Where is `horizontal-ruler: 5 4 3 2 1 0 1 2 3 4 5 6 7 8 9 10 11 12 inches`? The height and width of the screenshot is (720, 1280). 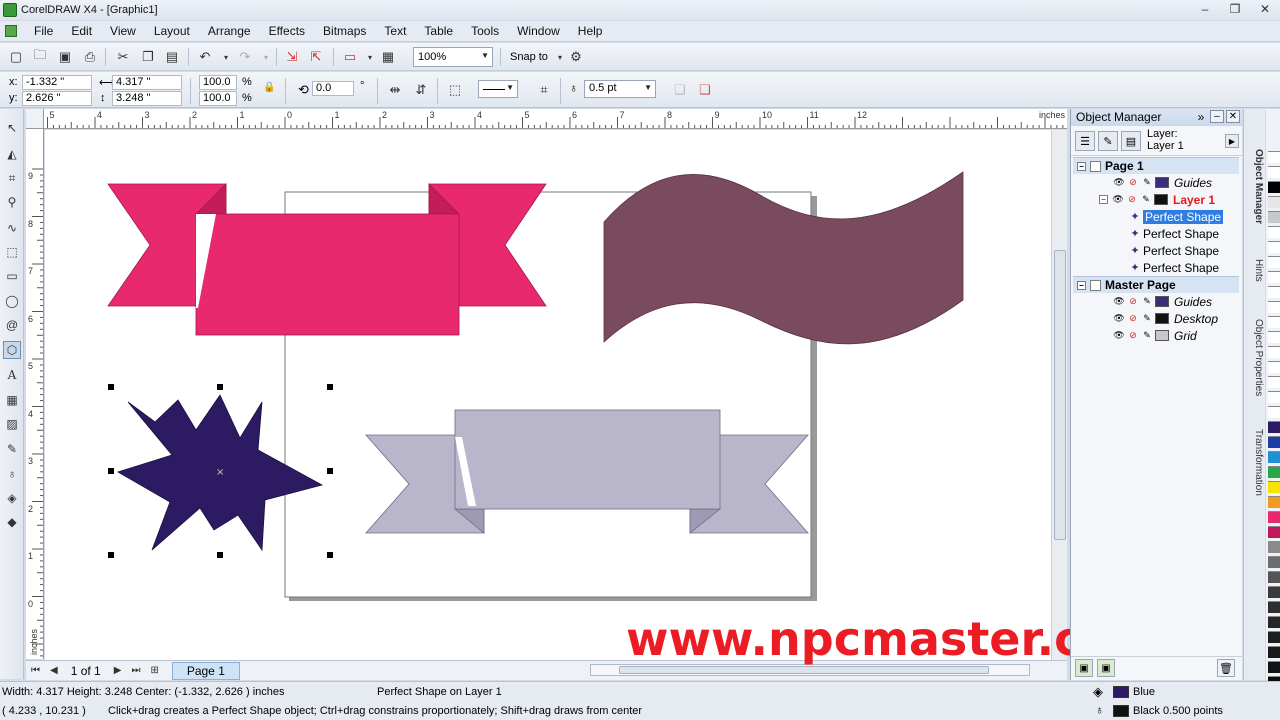
horizontal-ruler: 5 4 3 2 1 0 1 2 3 4 5 6 7 8 9 10 11 12 inches is located at coordinates (555, 119).